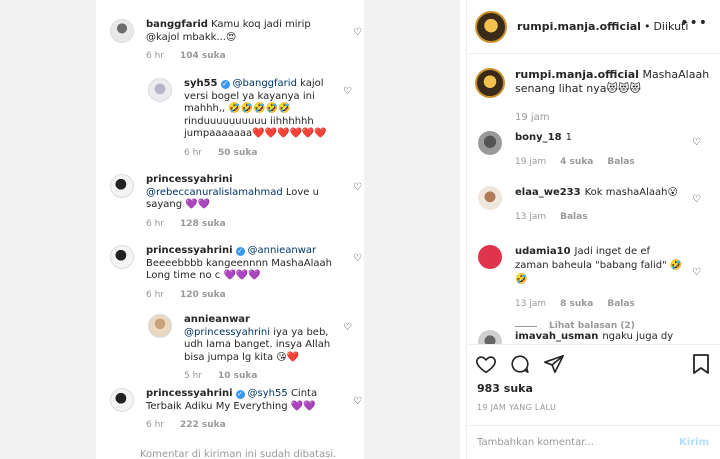 This screenshot has height=459, width=720. Describe the element at coordinates (600, 150) in the screenshot. I see `comment-body: bony_18 1 19 jam 4 suka Balas` at that location.